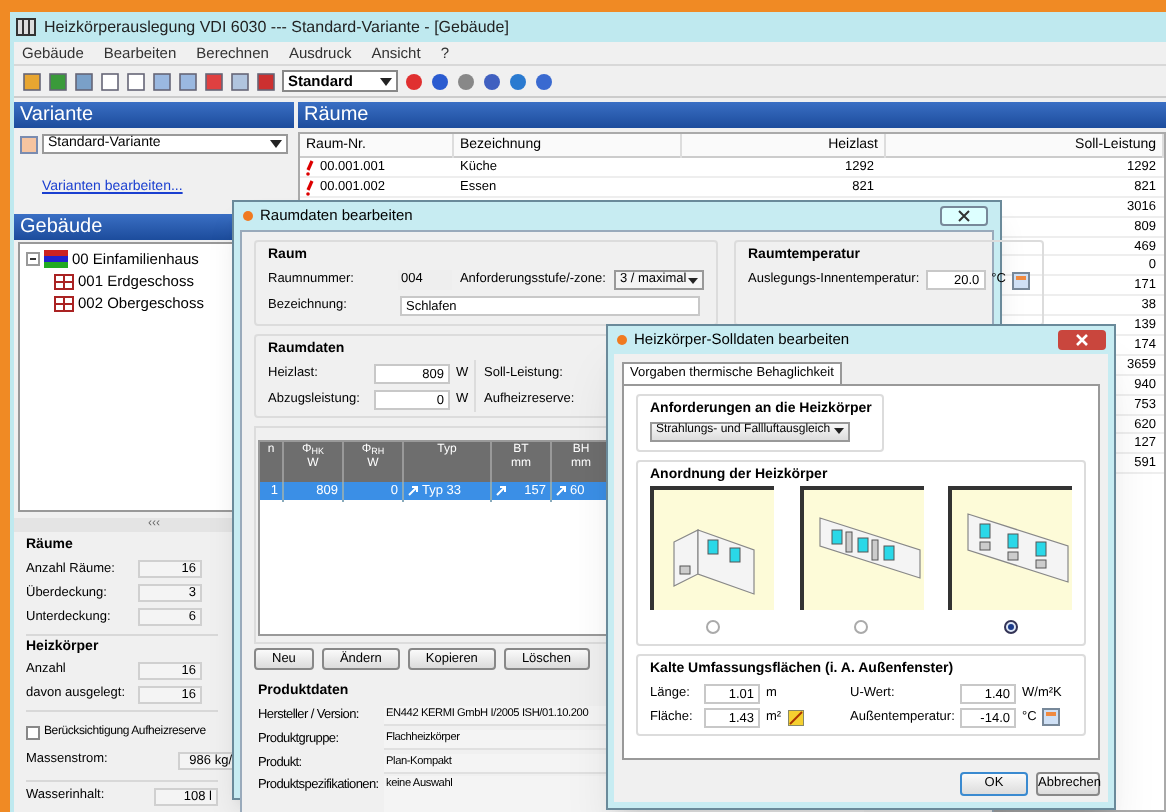  What do you see at coordinates (154, 115) in the screenshot?
I see `panel-header: Variante` at bounding box center [154, 115].